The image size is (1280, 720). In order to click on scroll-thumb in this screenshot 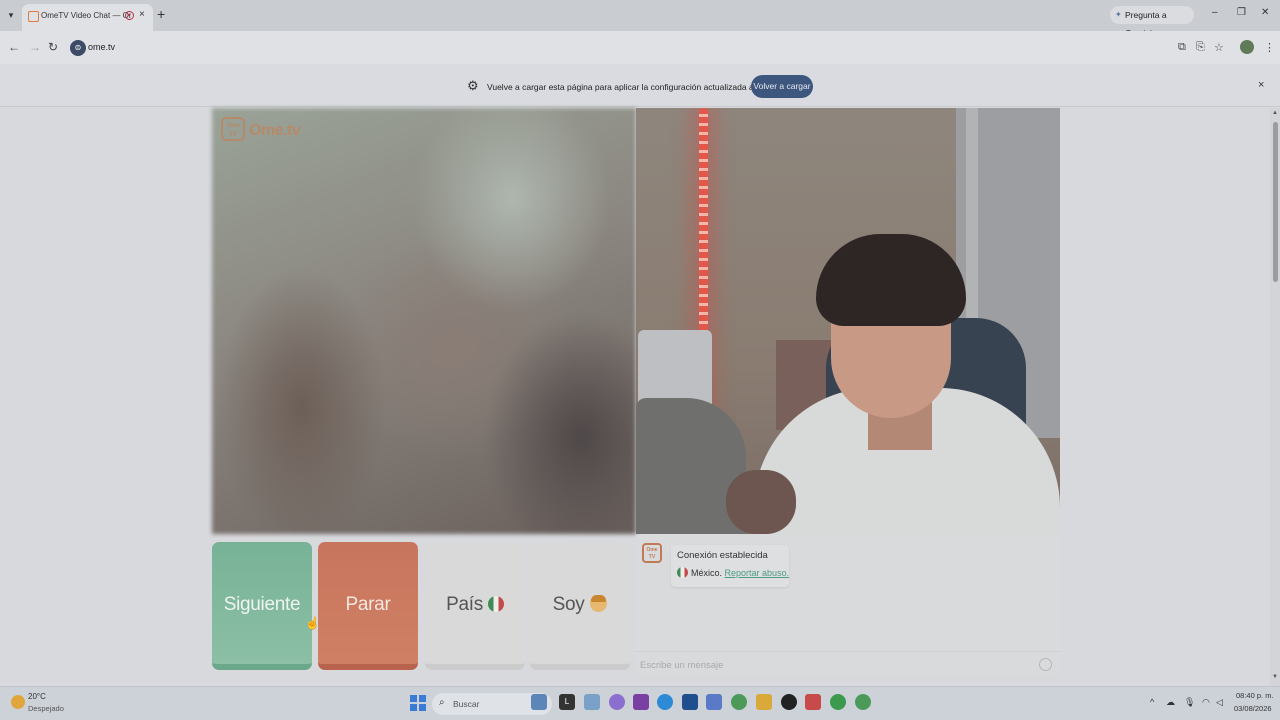, I will do `click(1275, 202)`.